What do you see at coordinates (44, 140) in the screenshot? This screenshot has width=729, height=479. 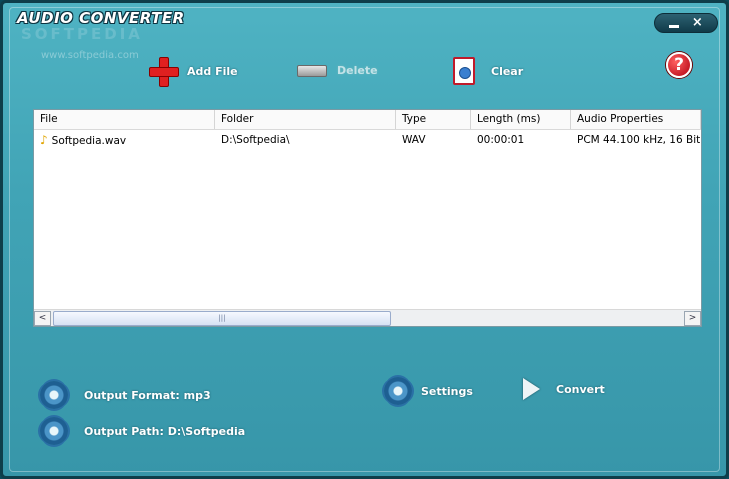 I see `audio-file-icon: ♪` at bounding box center [44, 140].